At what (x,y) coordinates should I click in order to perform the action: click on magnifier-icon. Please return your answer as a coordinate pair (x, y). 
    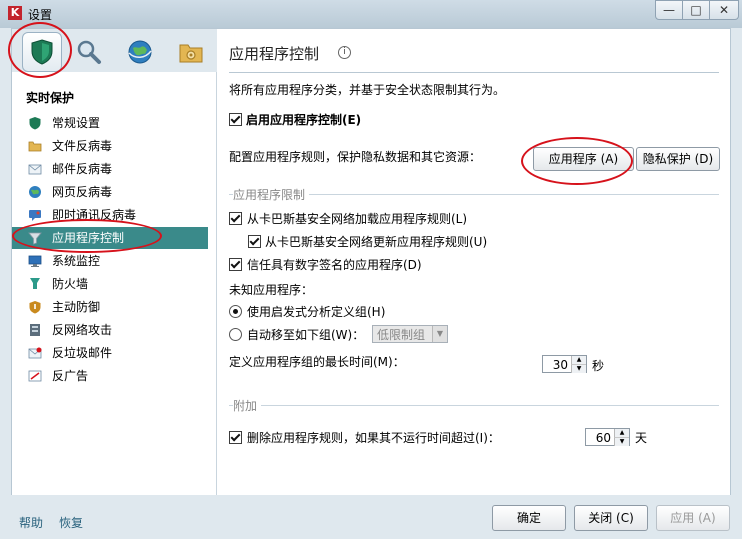
    Looking at the image, I should click on (89, 52).